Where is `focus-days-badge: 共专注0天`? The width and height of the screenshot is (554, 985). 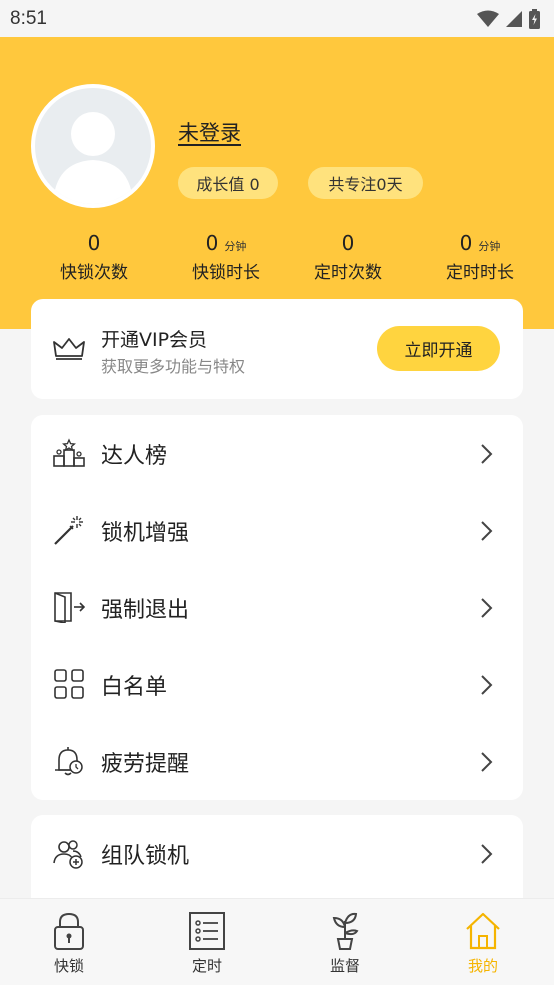
focus-days-badge: 共专注0天 is located at coordinates (365, 183).